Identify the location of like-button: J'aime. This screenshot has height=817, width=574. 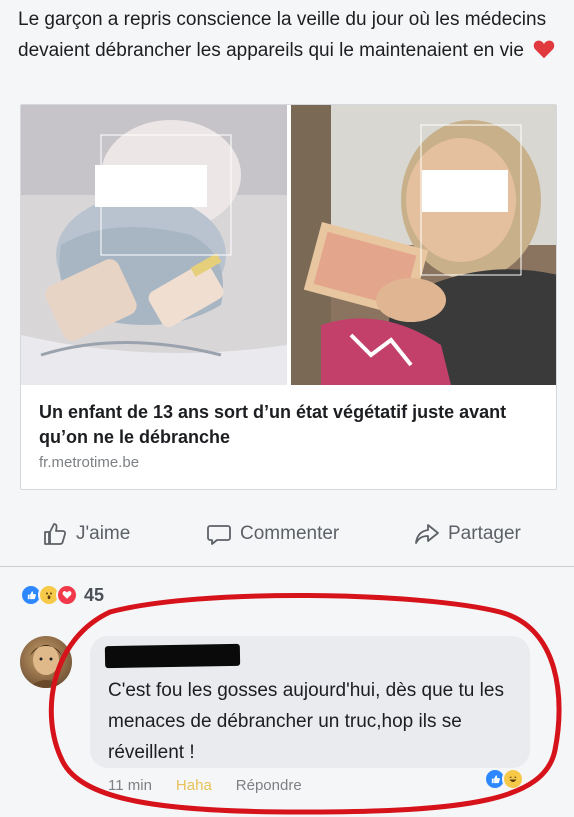
(86, 534).